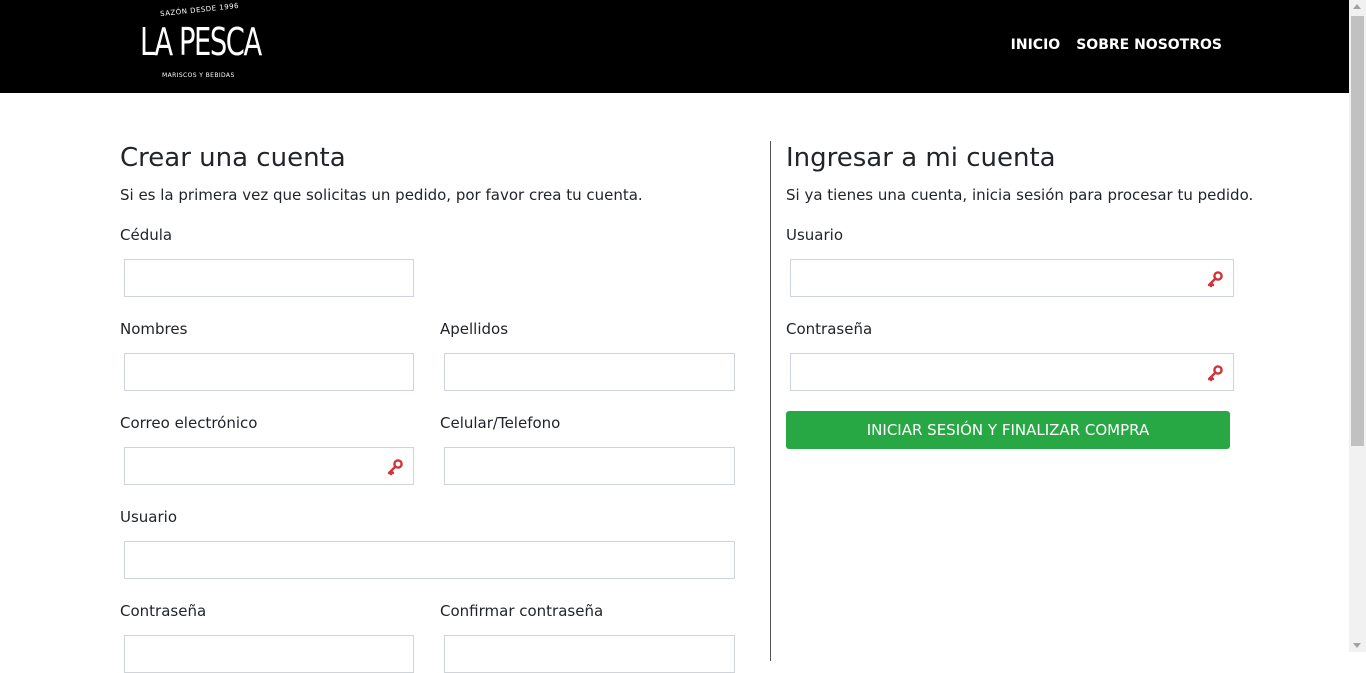 The height and width of the screenshot is (673, 1366). I want to click on login-title: Ingresar a mi cuenta, so click(921, 158).